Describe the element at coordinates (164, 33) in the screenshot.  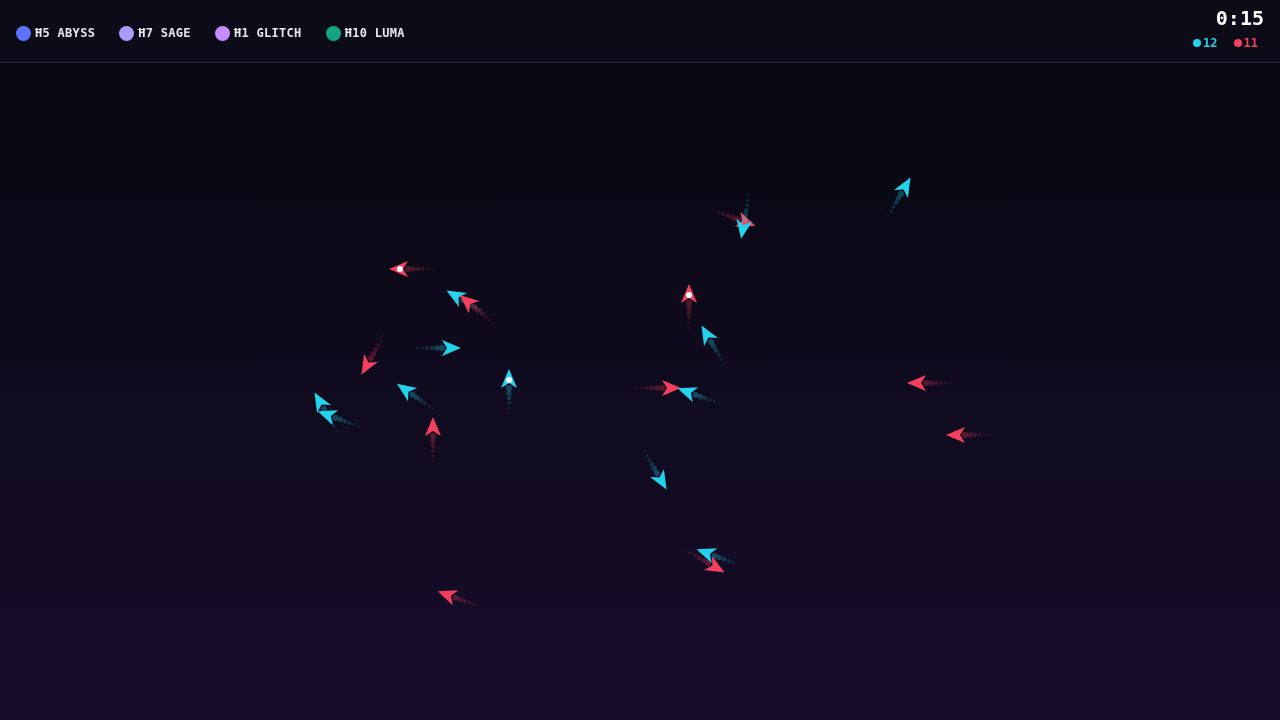
I see `player-name: Ħ7 SAGE` at that location.